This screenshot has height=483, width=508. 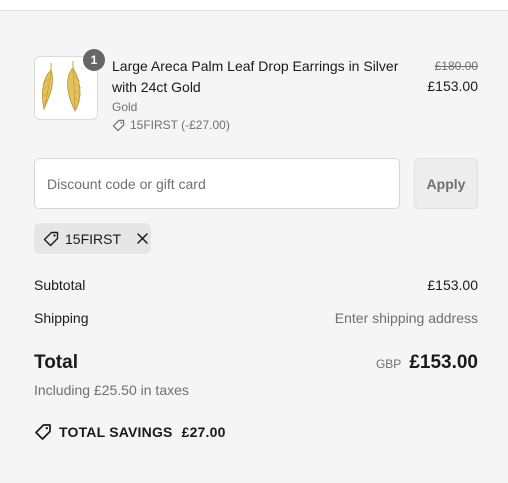 I want to click on taxes-note: Including £25.50 in taxes, so click(x=111, y=390).